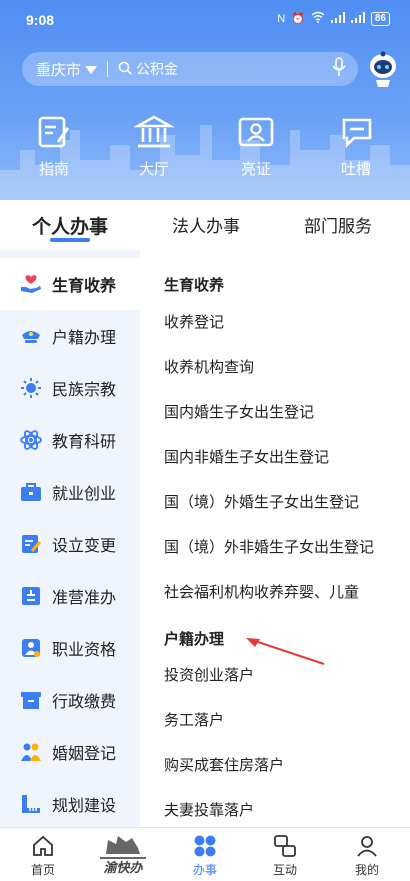 Image resolution: width=410 pixels, height=881 pixels. I want to click on service-item: 国（境）外婚生子女出生登记, so click(261, 501).